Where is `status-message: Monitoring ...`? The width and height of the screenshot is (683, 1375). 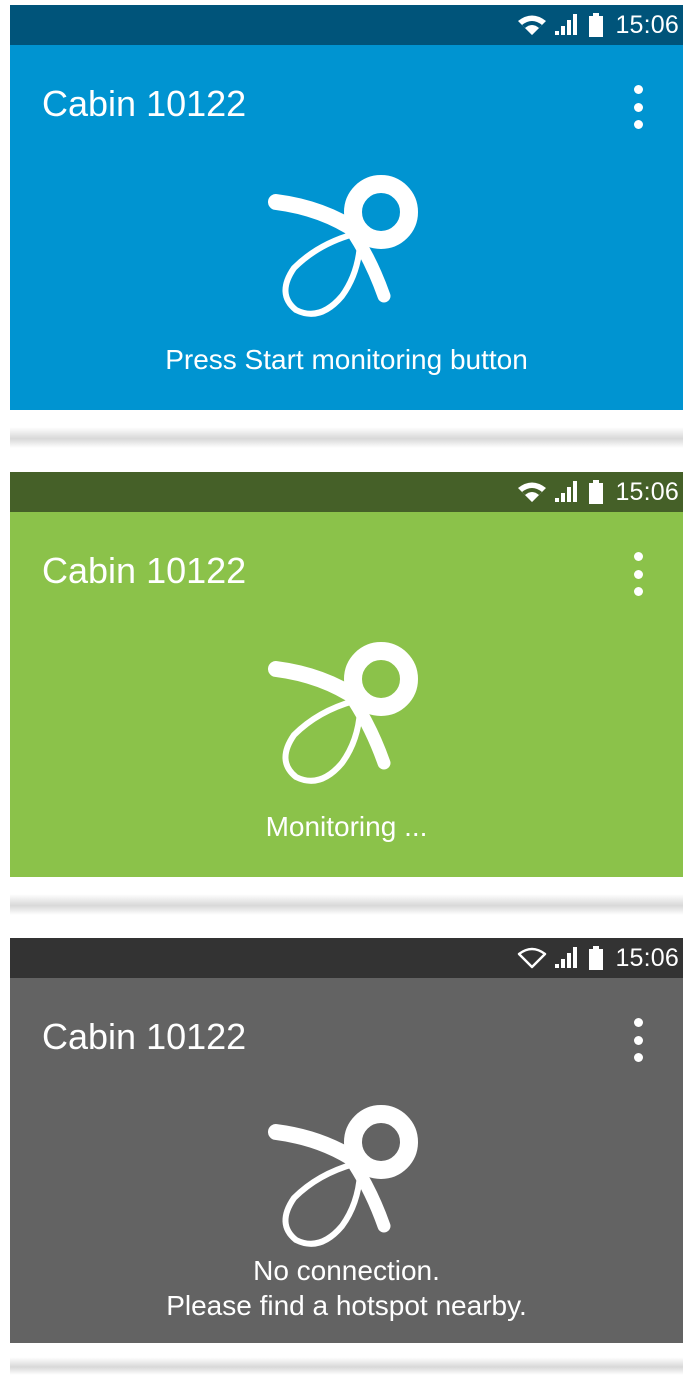 status-message: Monitoring ... is located at coordinates (346, 826).